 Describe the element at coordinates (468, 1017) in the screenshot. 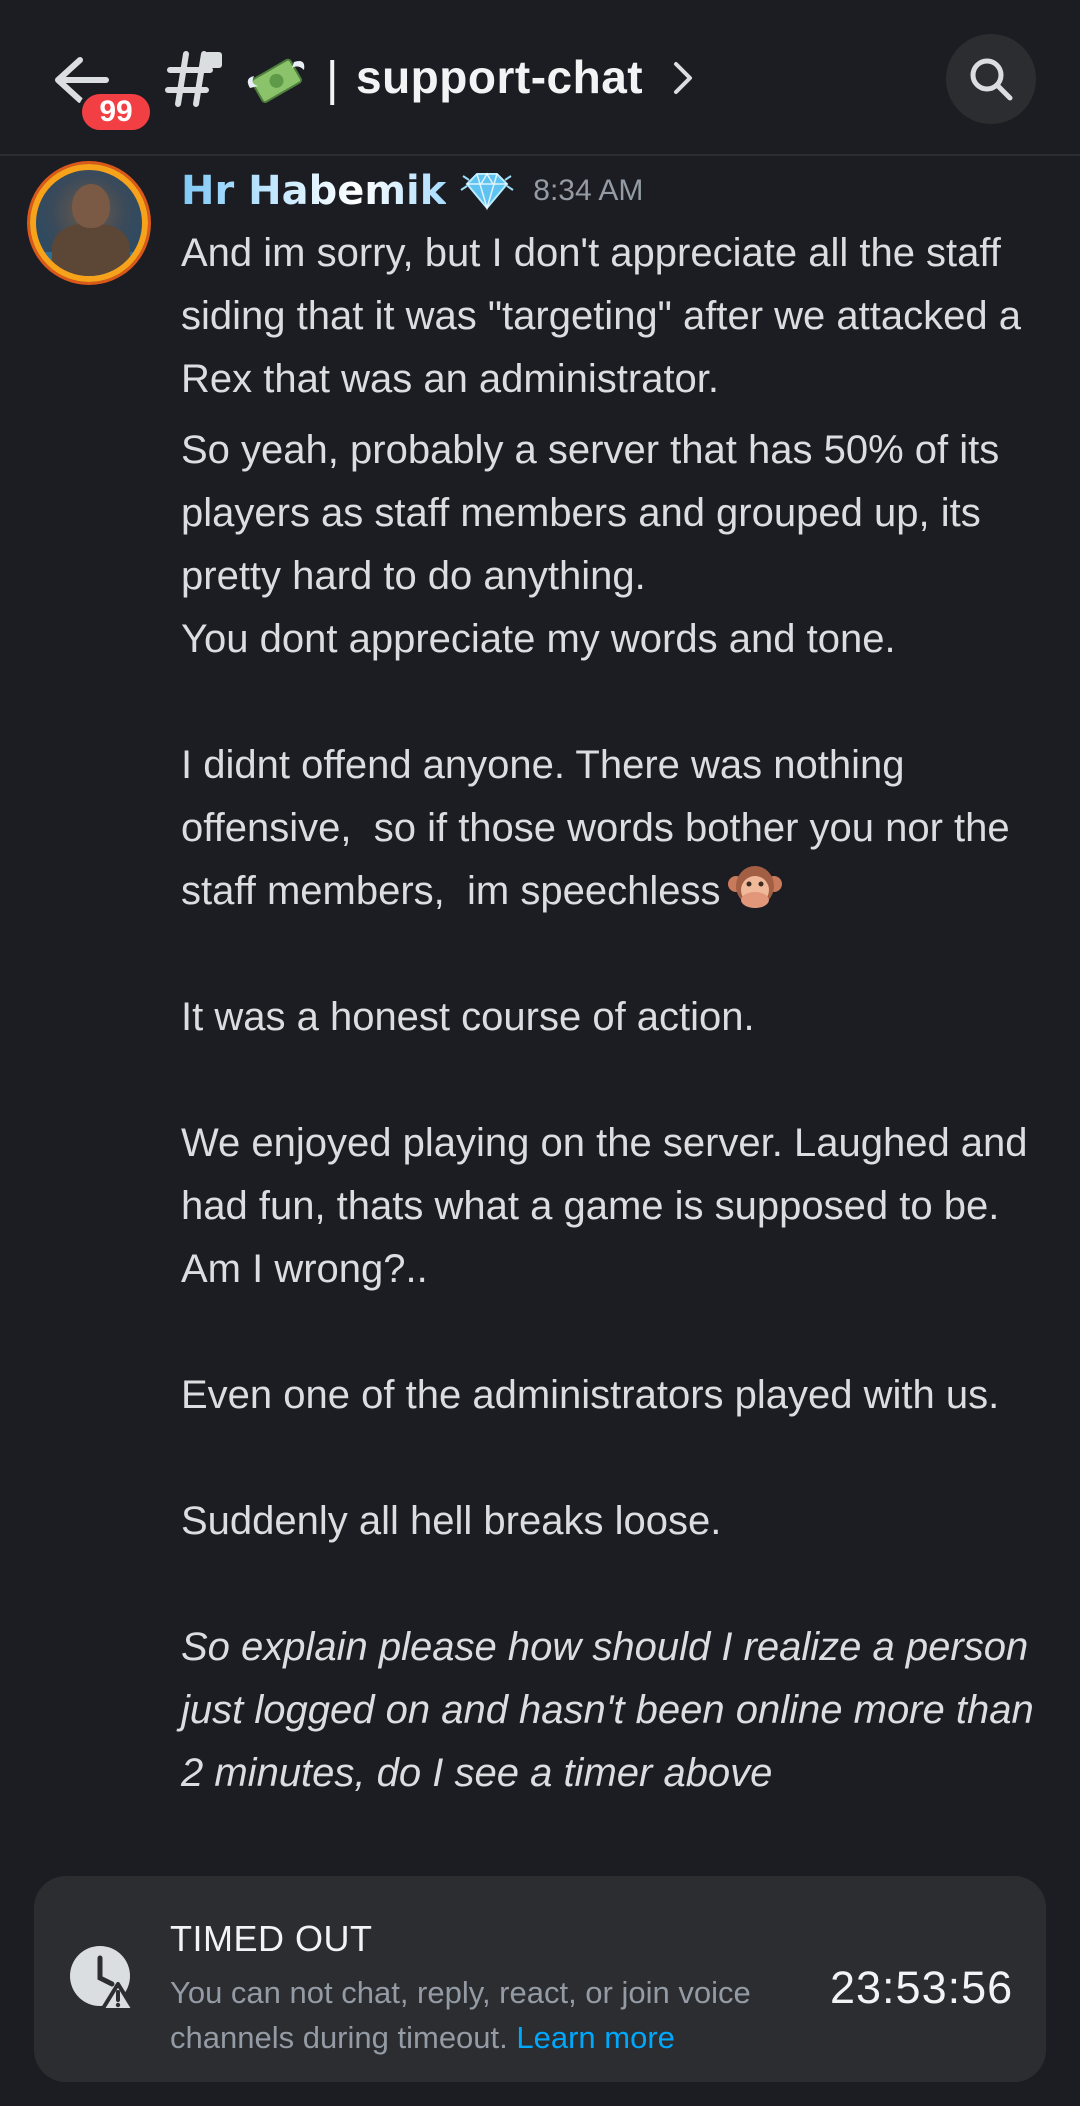

I see `message-paragraph: It was a honest course of action.` at that location.